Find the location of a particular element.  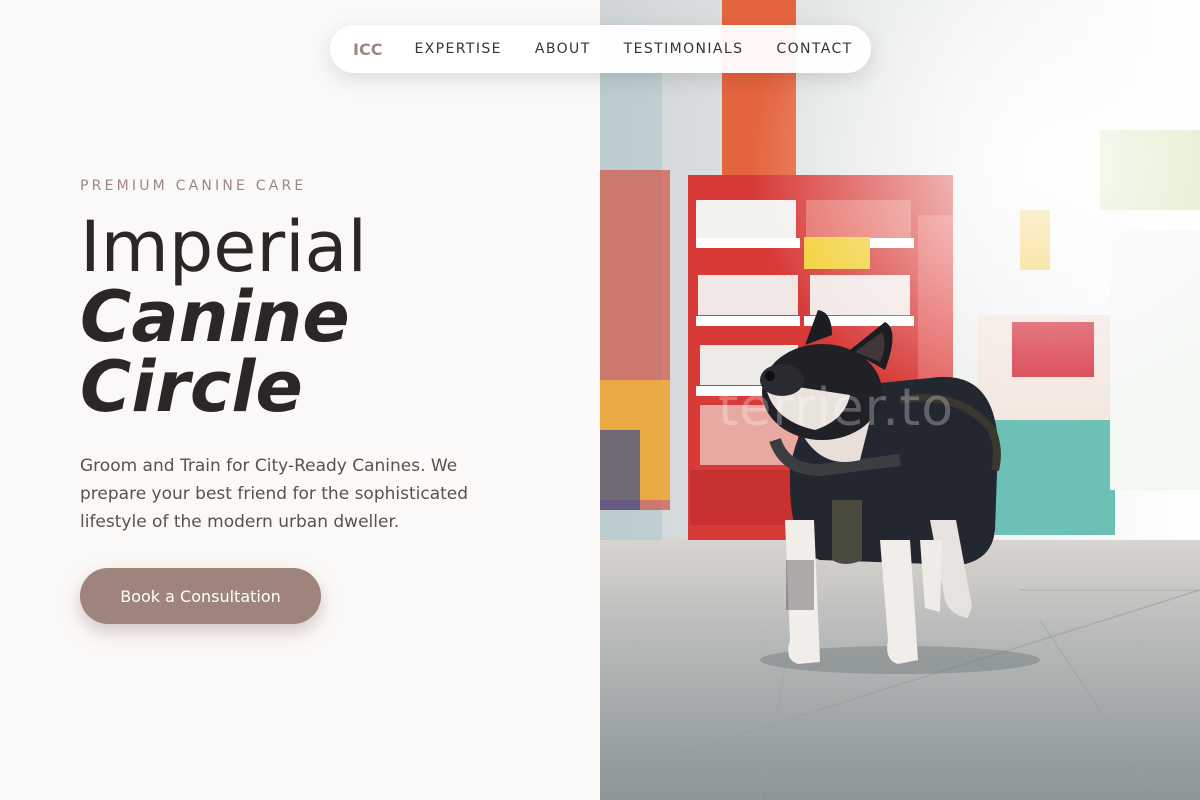

hero-title-line2: Canine is located at coordinates (215, 317).